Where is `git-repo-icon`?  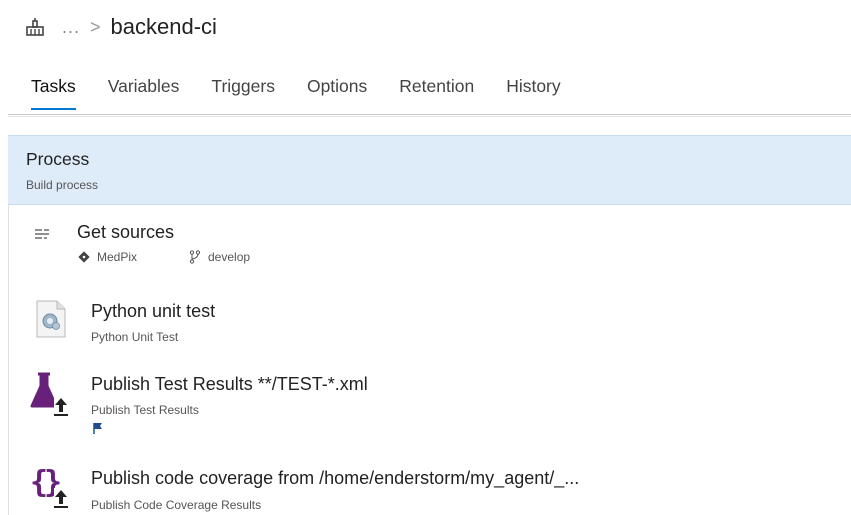 git-repo-icon is located at coordinates (84, 257).